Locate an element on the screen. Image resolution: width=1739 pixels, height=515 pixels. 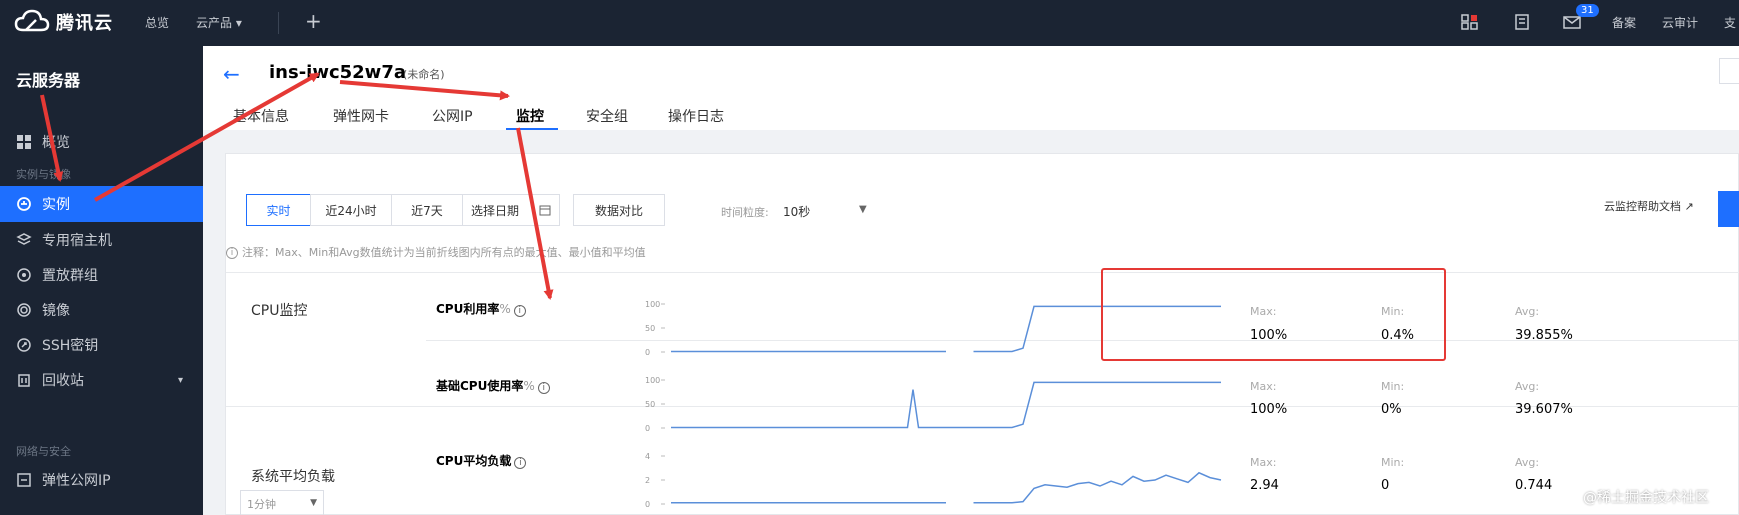
date-picker: 选择日期 is located at coordinates (511, 210).